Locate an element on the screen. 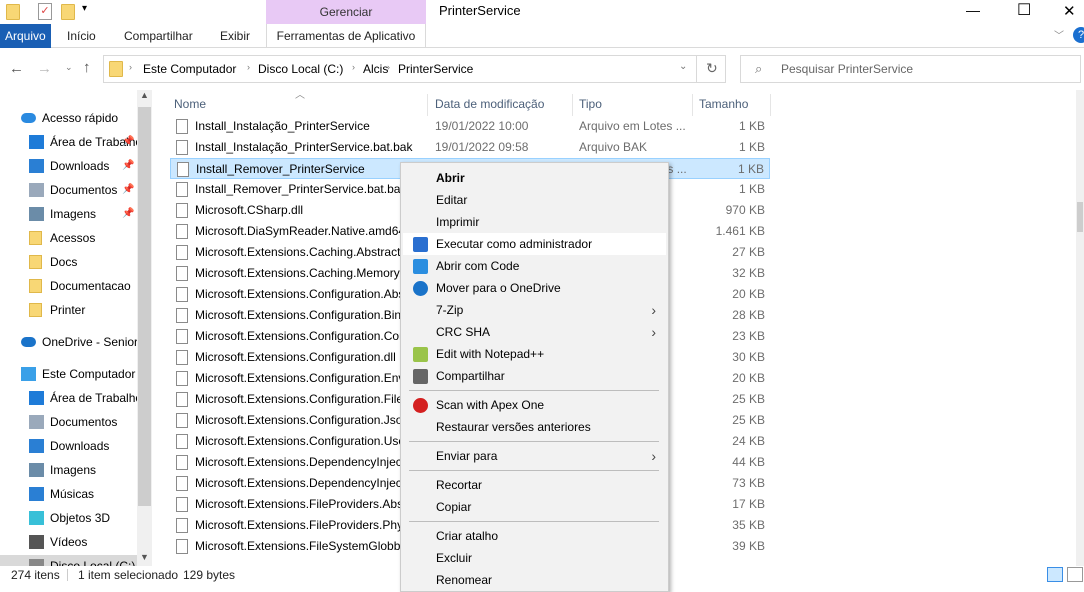 The width and height of the screenshot is (1084, 592). help-icon: ? is located at coordinates (1078, 35).